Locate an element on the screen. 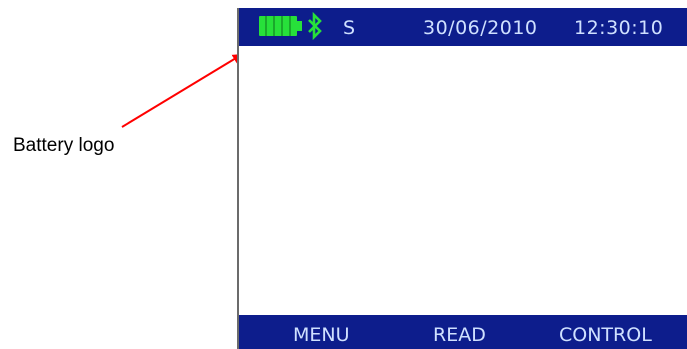  bluetooth-icon is located at coordinates (315, 26).